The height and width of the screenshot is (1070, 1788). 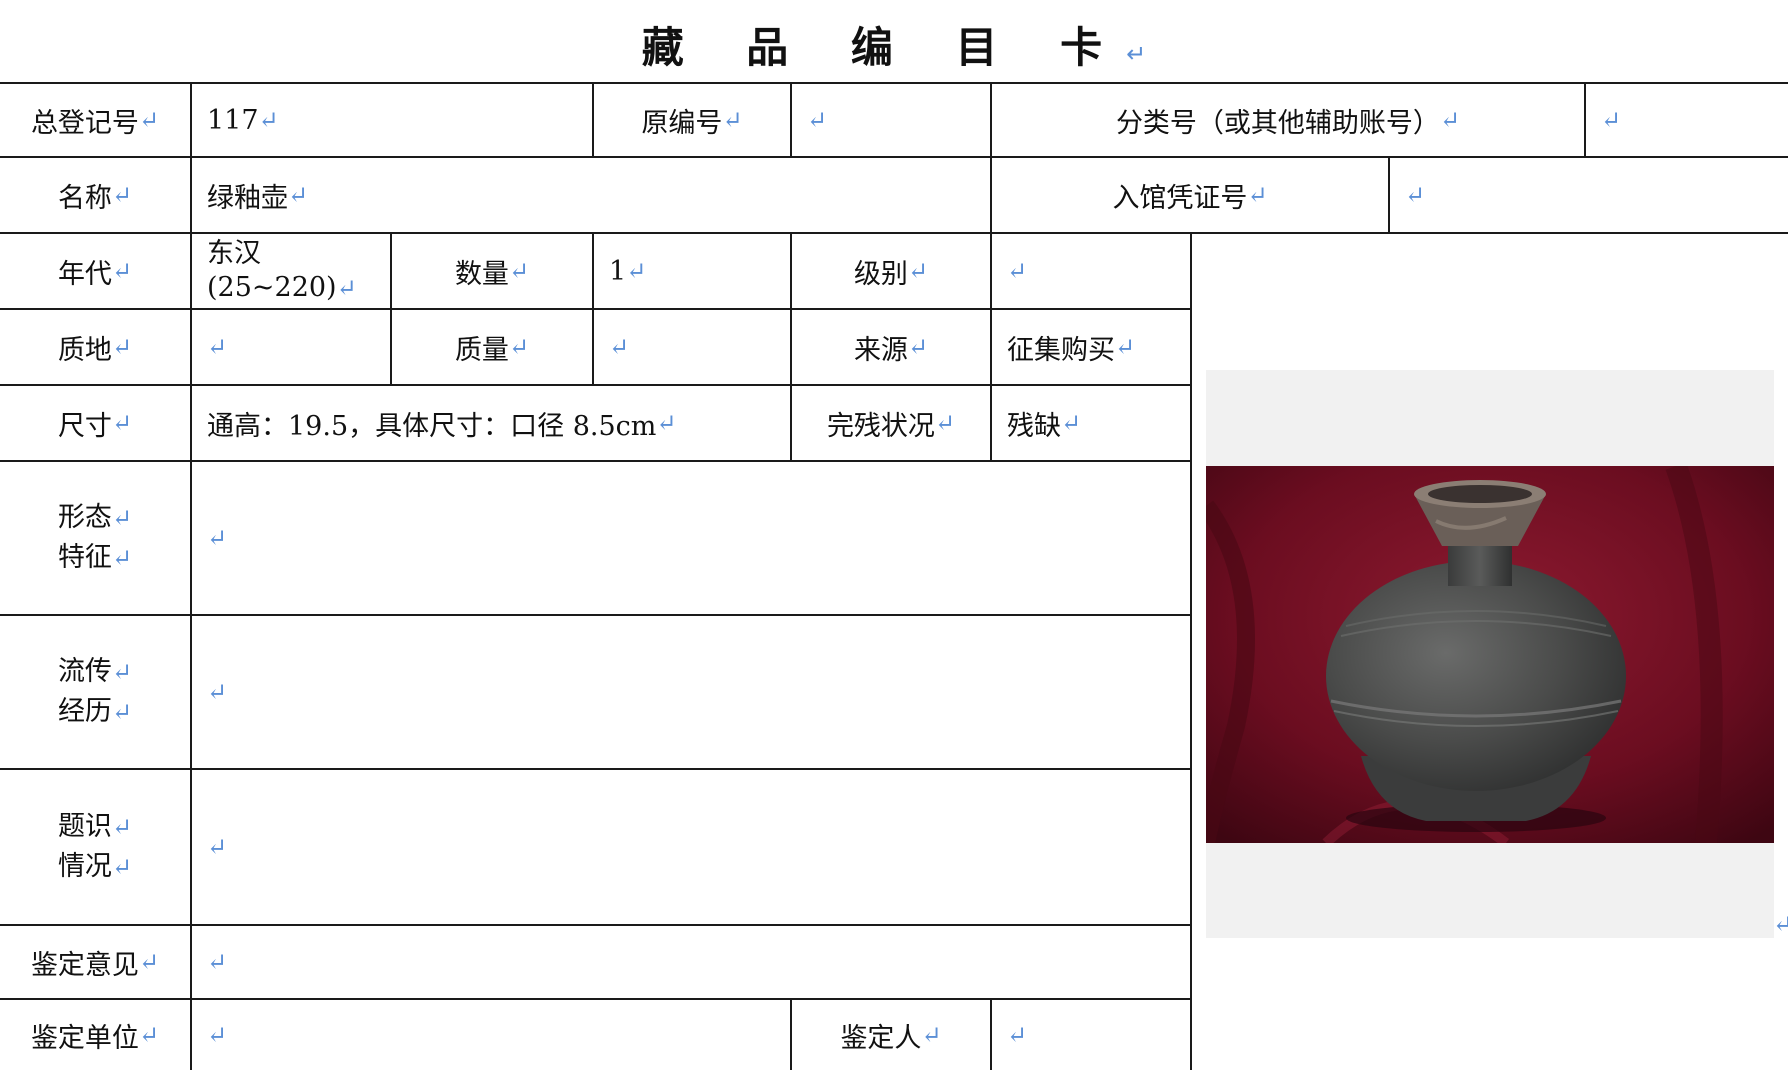 What do you see at coordinates (891, 273) in the screenshot?
I see `label-grade: 级别 ↵` at bounding box center [891, 273].